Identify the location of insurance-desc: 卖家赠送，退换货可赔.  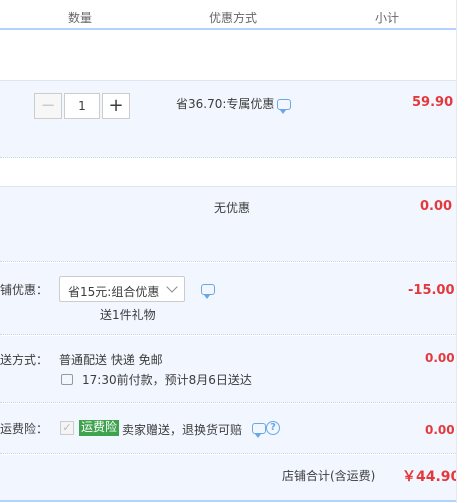
(182, 430).